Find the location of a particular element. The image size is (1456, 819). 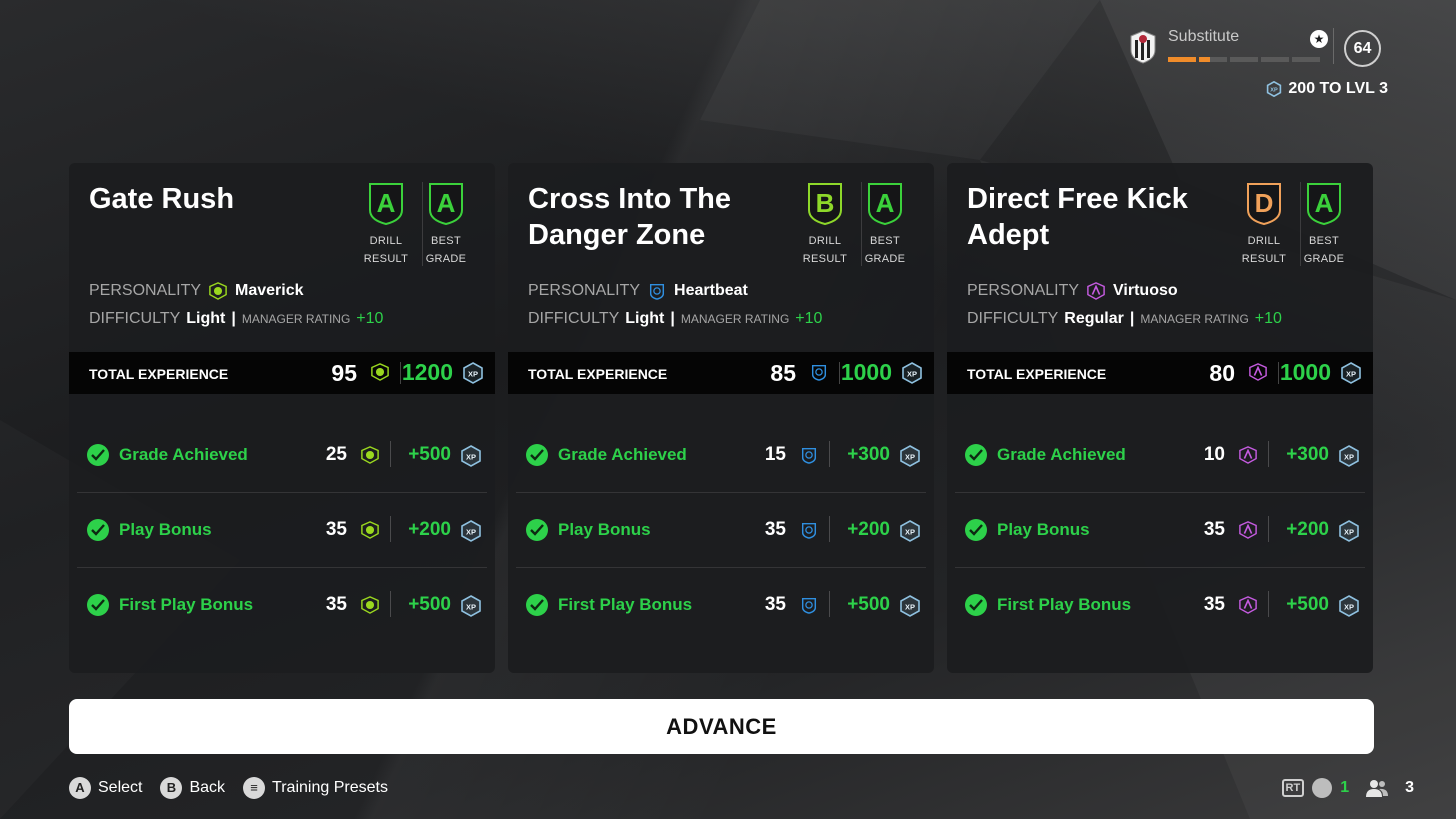

bonus-xp: +200 is located at coordinates (429, 529).